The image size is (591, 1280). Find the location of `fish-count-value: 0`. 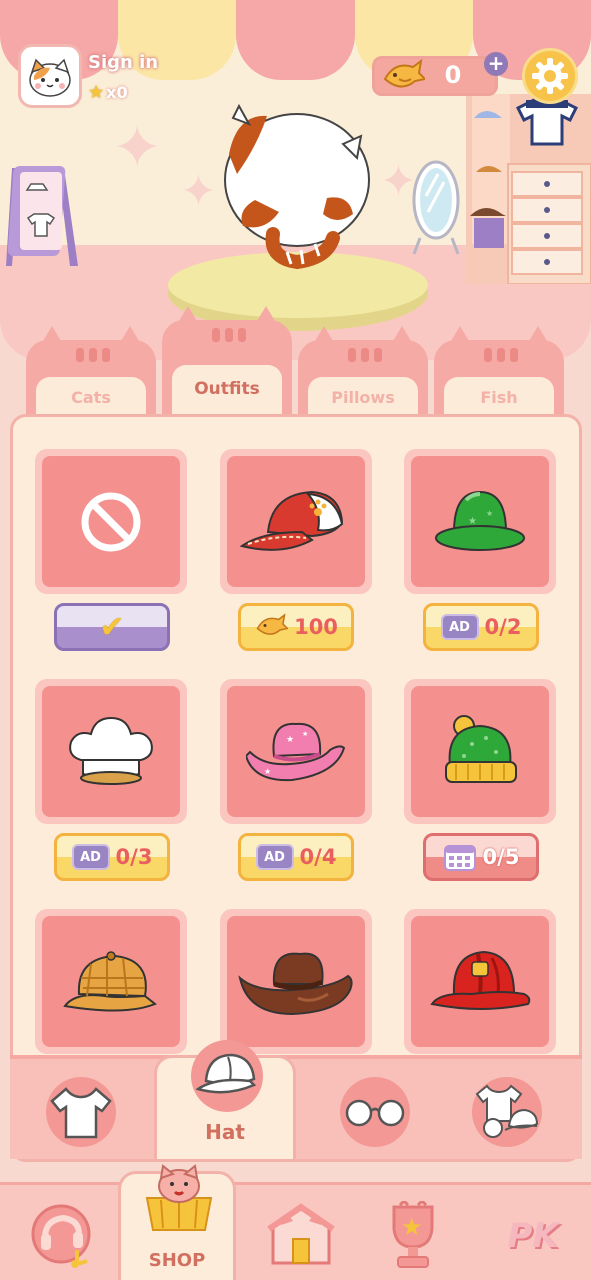

fish-count-value: 0 is located at coordinates (453, 75).